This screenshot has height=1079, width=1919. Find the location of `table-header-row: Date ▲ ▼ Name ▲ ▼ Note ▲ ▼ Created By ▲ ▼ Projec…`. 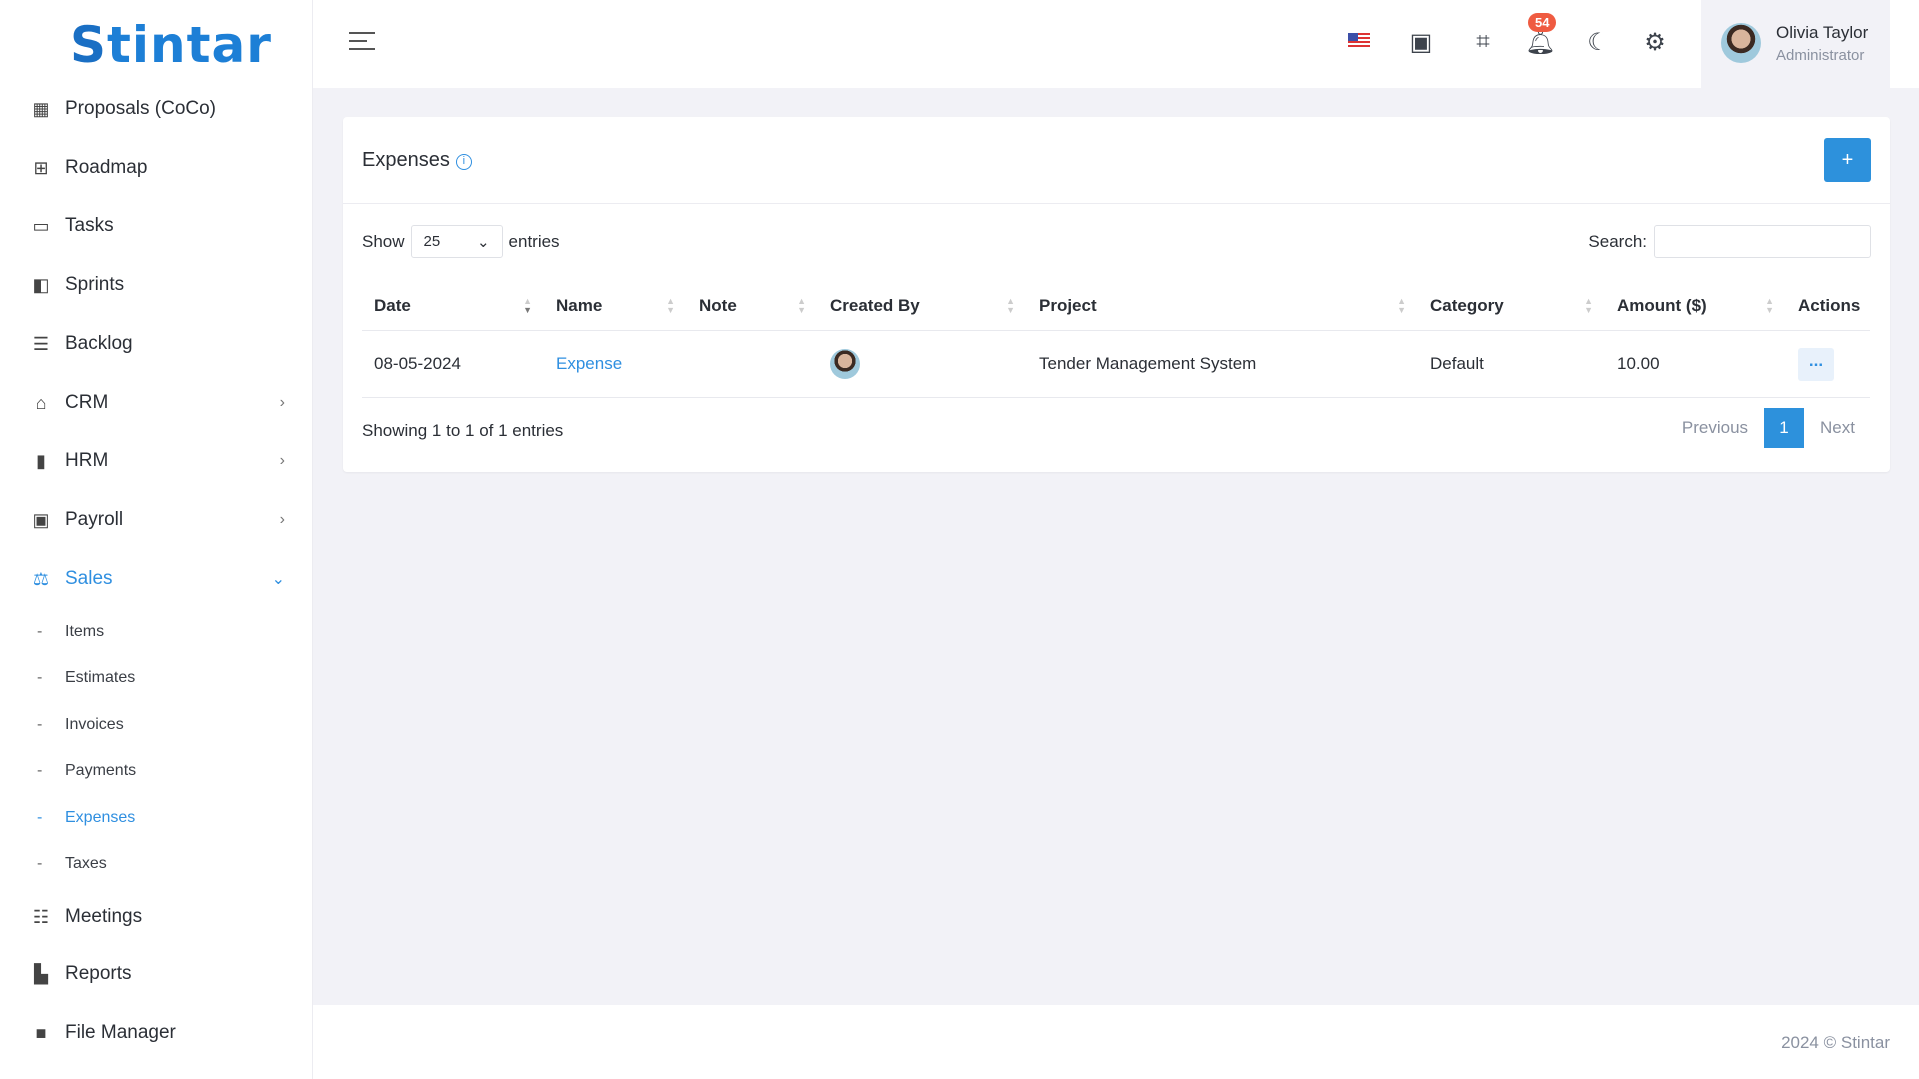

table-header-row: Date ▲ ▼ Name ▲ ▼ Note ▲ ▼ Created By ▲ ▼ Projec… is located at coordinates (1116, 306).